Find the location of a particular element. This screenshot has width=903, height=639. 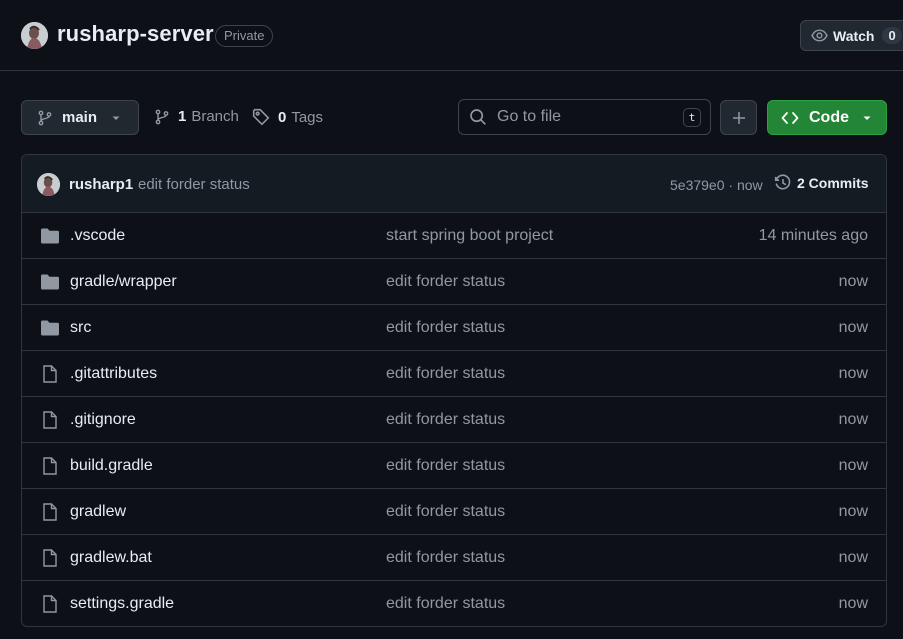

file-row: gradle/wrapper edit forder status now is located at coordinates (454, 282).